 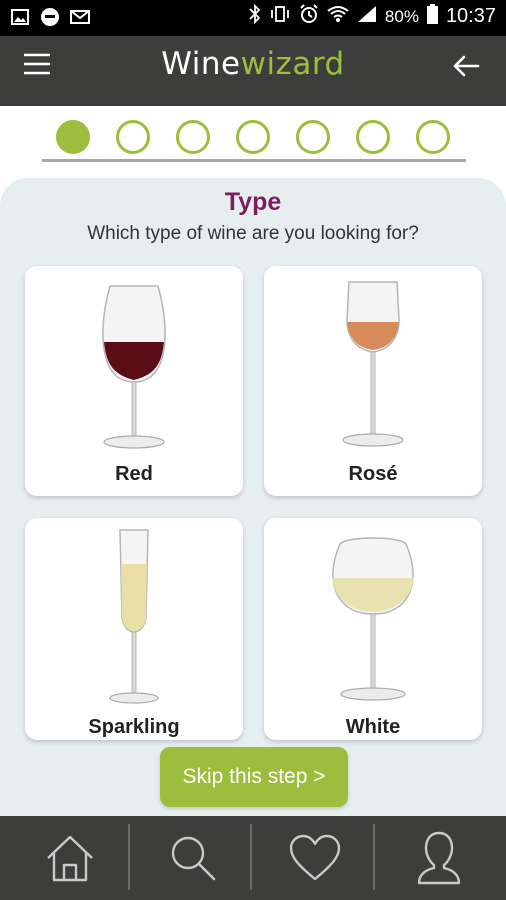 I want to click on skip-step-button: Skip this step >, so click(x=254, y=777).